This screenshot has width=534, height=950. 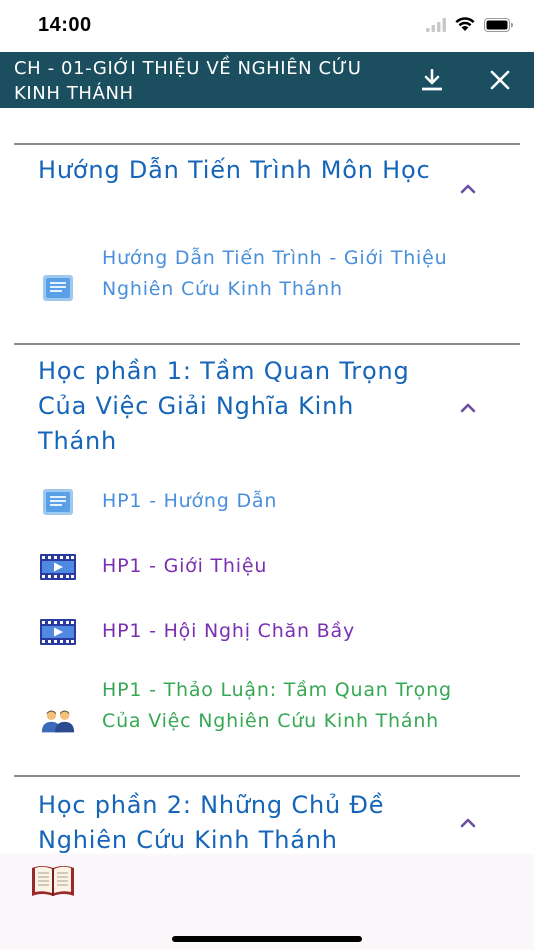 I want to click on status-icons, so click(x=470, y=26).